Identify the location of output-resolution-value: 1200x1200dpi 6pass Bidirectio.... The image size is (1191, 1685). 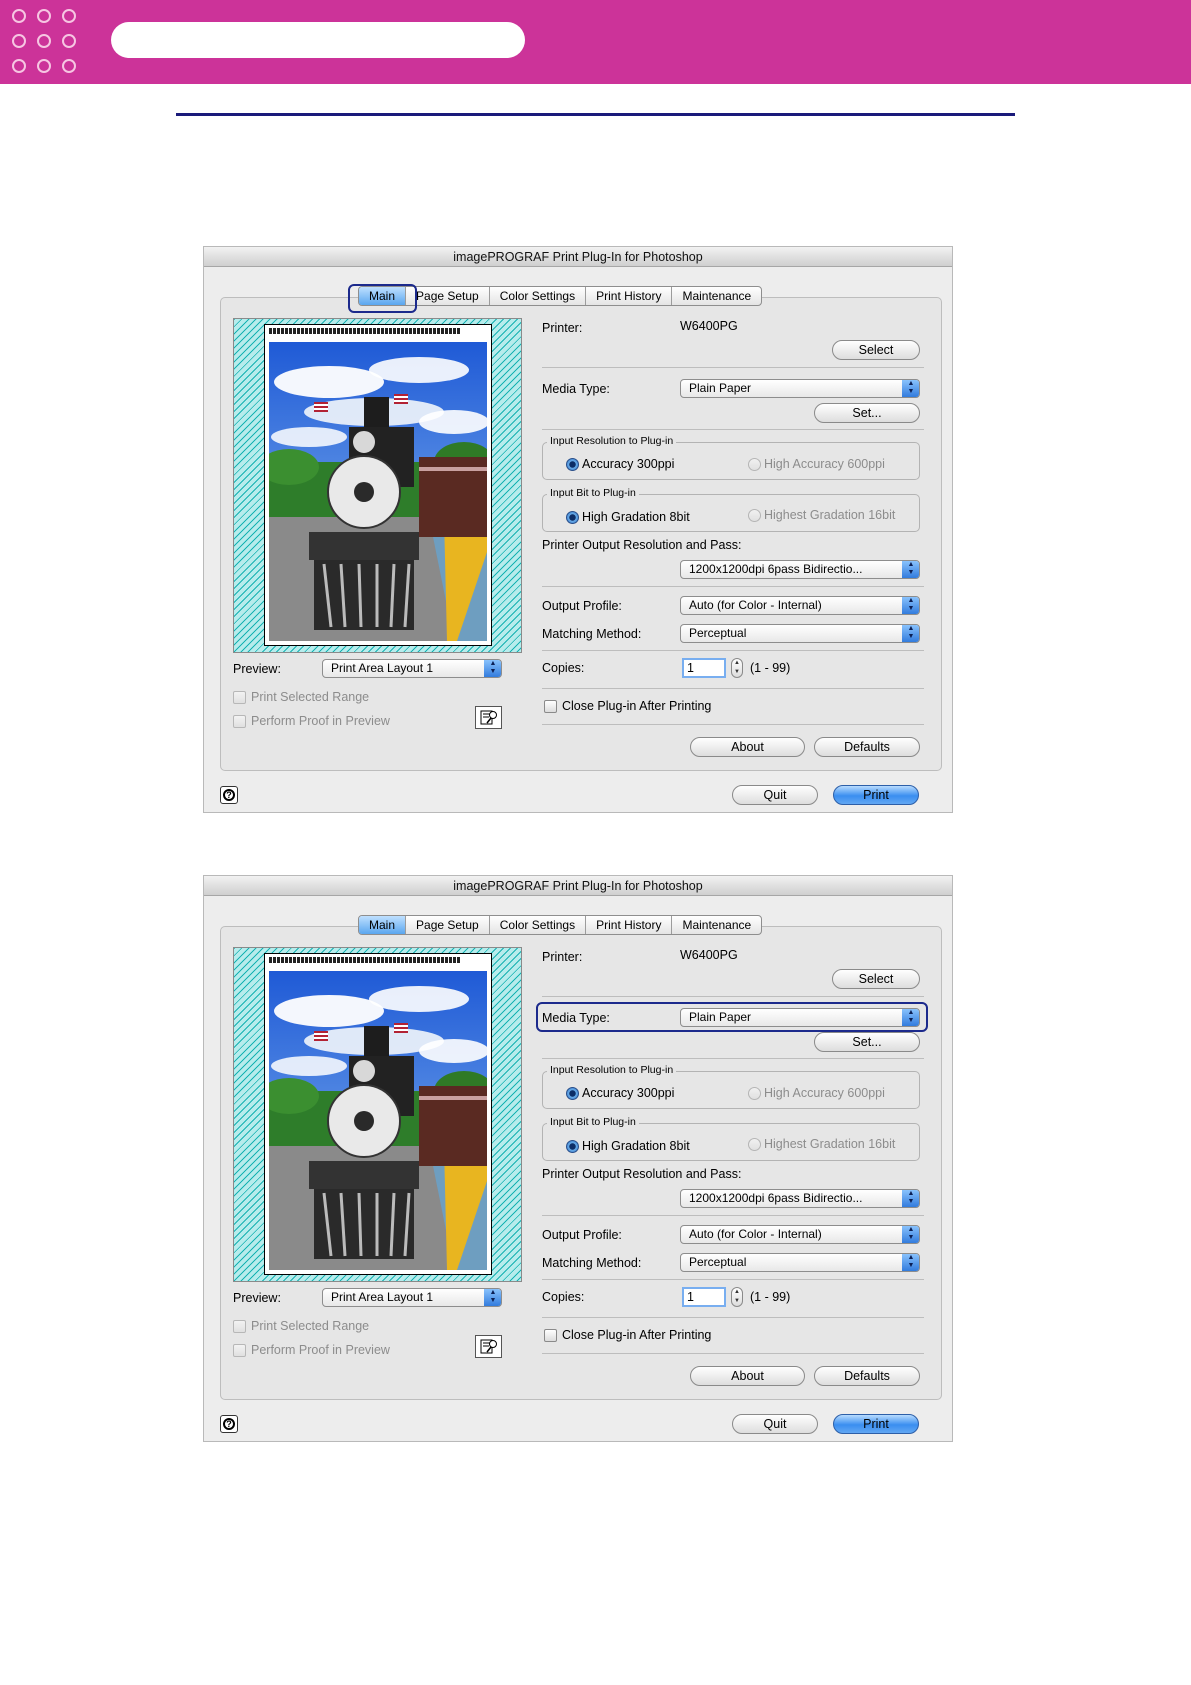
(776, 569).